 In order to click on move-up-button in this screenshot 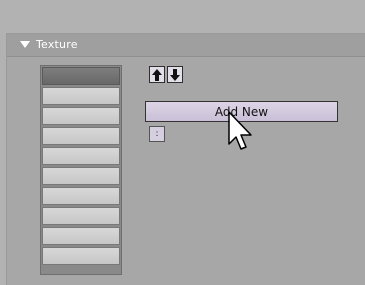, I will do `click(157, 74)`.